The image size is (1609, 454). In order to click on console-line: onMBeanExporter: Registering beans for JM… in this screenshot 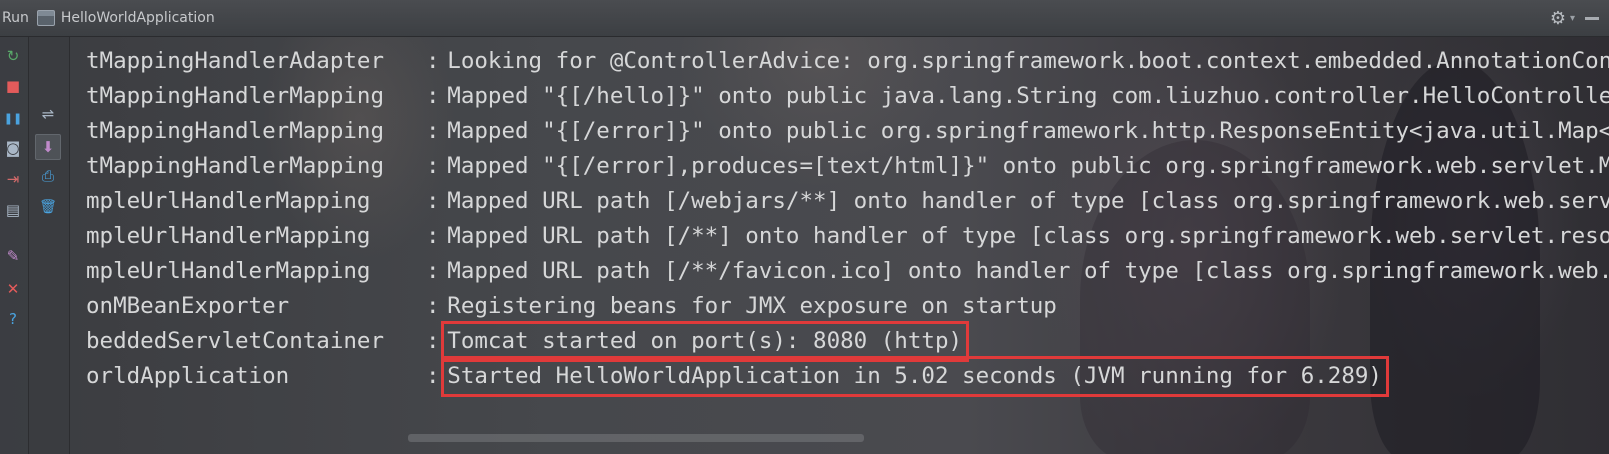, I will do `click(847, 306)`.